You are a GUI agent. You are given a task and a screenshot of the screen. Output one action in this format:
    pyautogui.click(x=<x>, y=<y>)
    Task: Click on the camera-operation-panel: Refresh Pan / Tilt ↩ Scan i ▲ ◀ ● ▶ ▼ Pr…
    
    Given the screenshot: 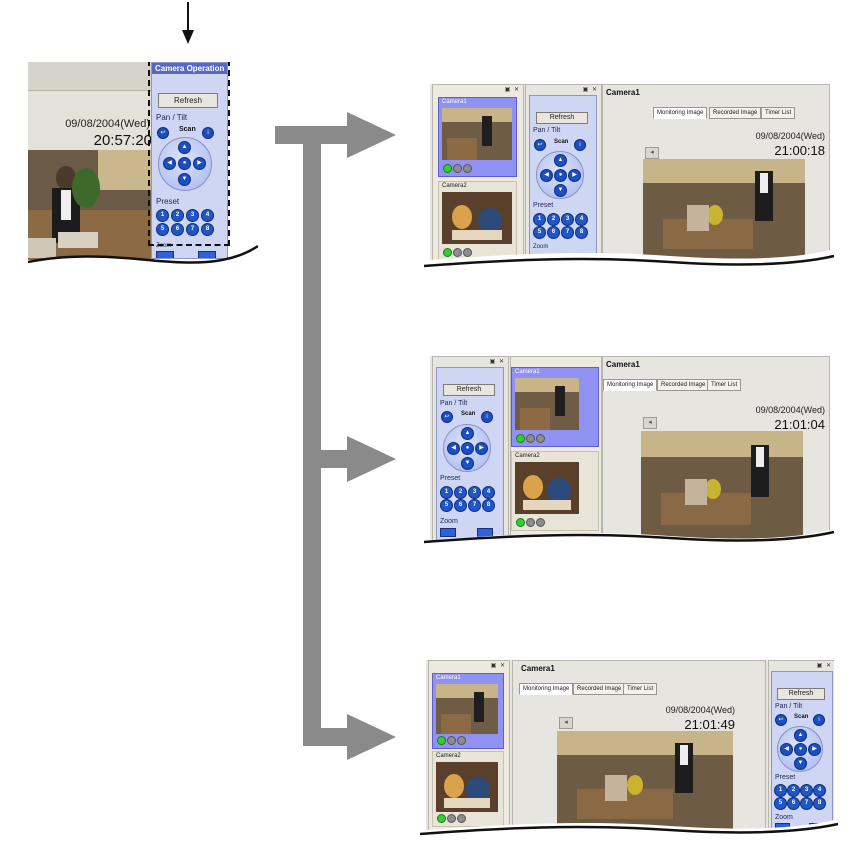 What is the action you would take?
    pyautogui.click(x=563, y=179)
    